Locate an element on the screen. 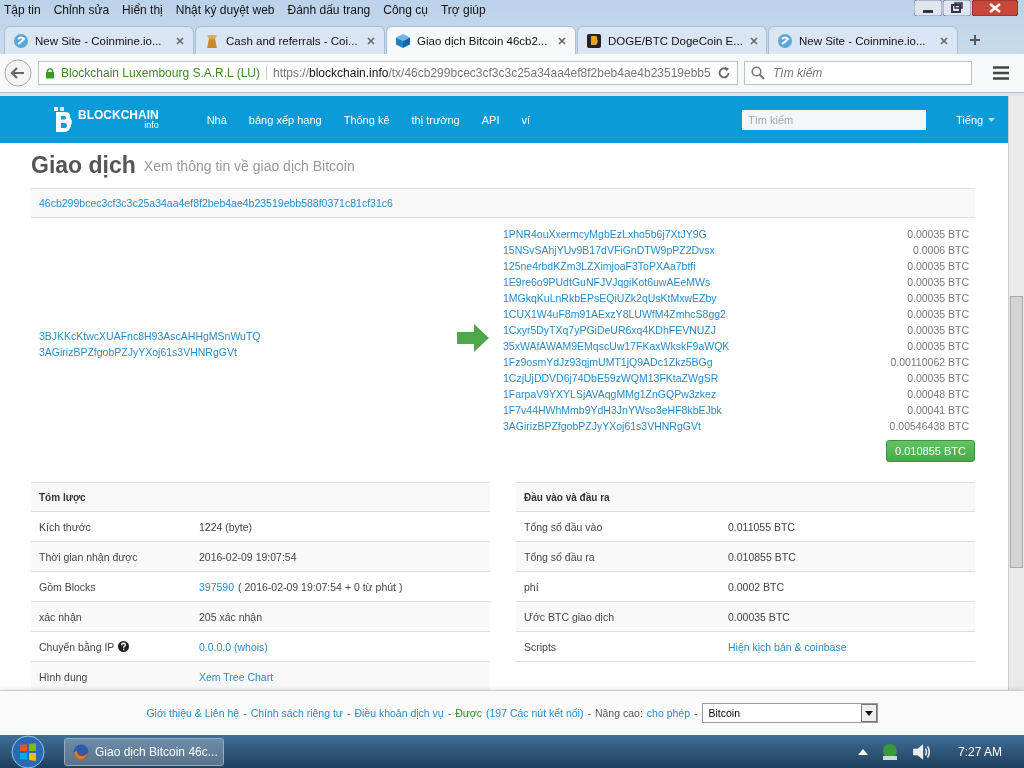 The image size is (1024, 768). nav-link: bảng xếp hạng is located at coordinates (285, 119).